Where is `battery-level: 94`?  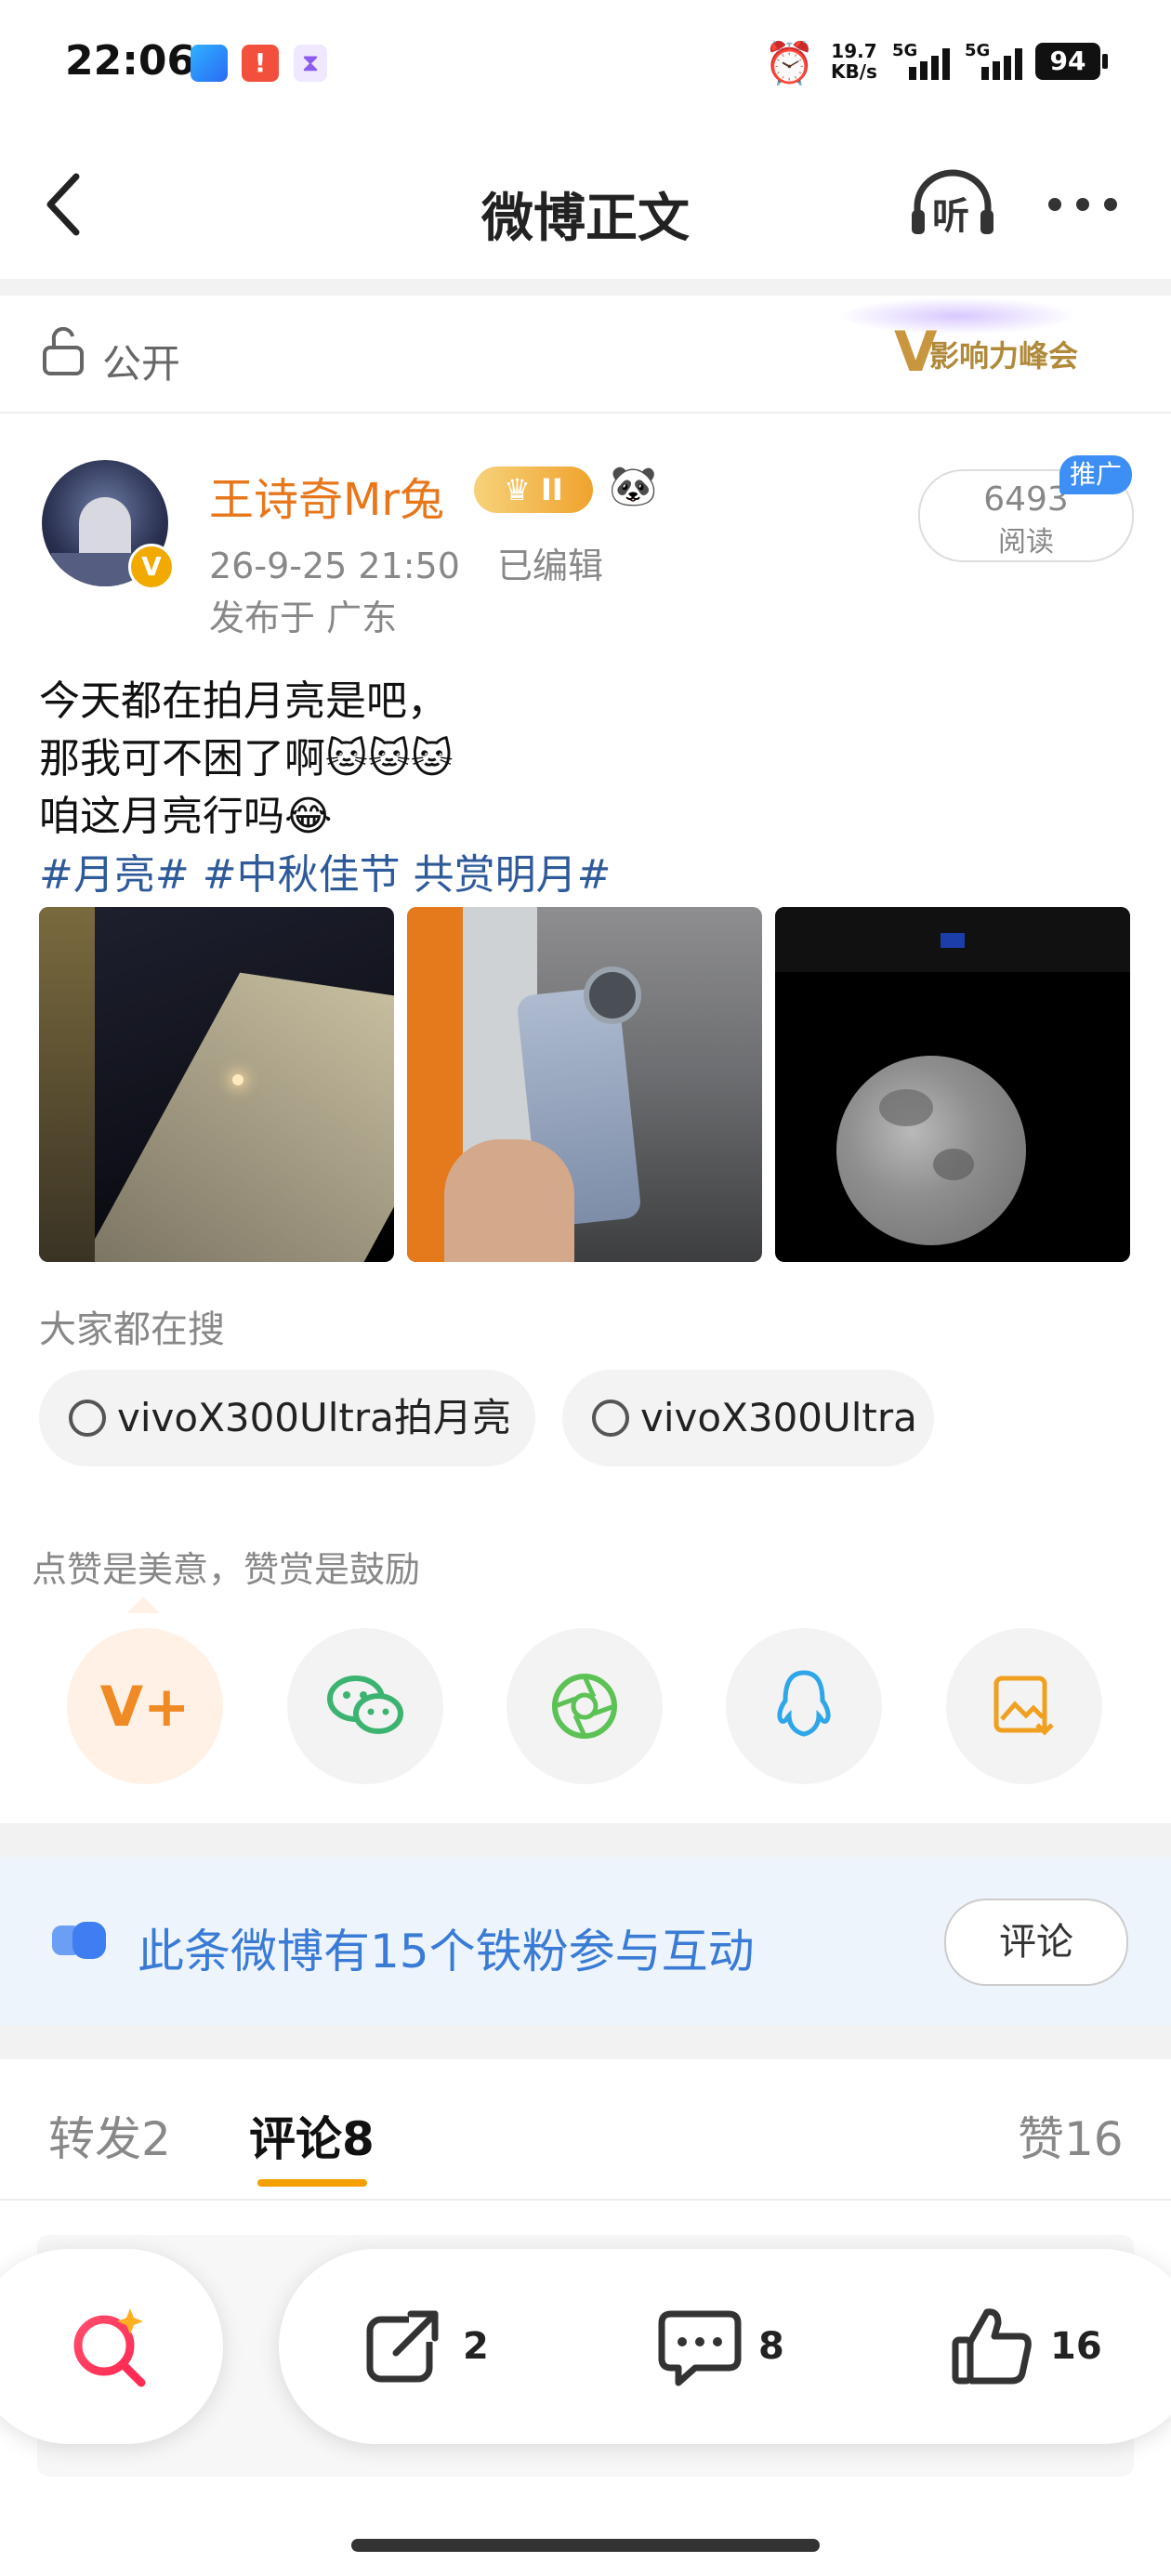 battery-level: 94 is located at coordinates (1068, 61).